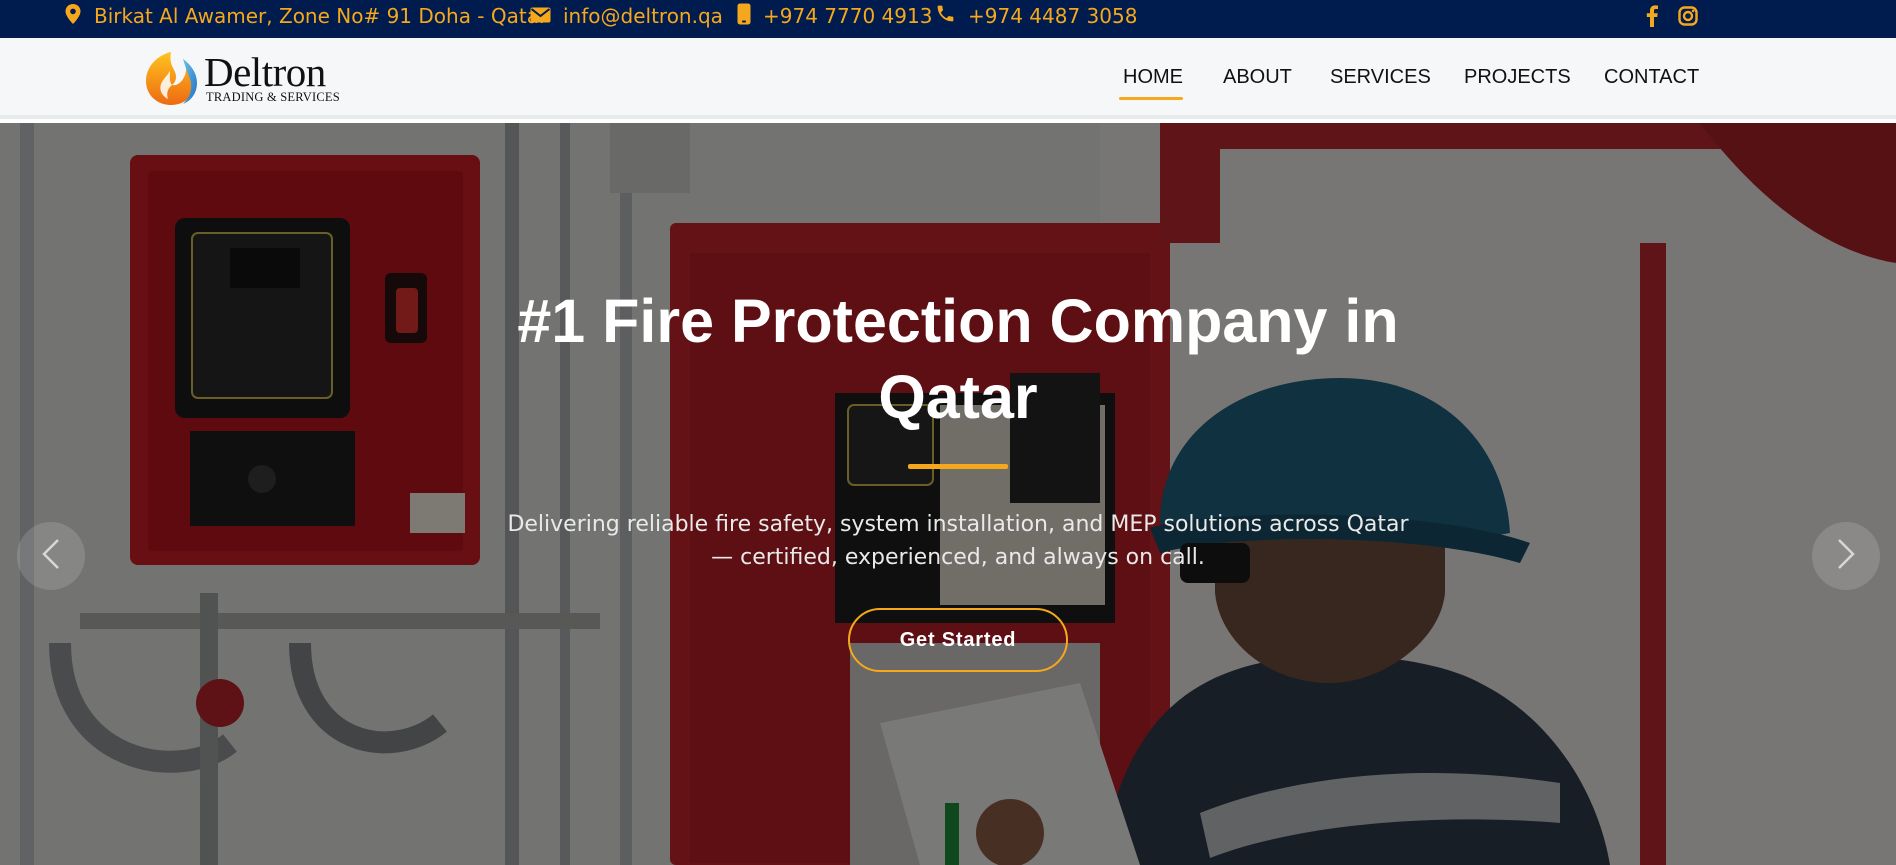 The image size is (1896, 865). Describe the element at coordinates (1517, 80) in the screenshot. I see `nav-projects: PROJECTS` at that location.